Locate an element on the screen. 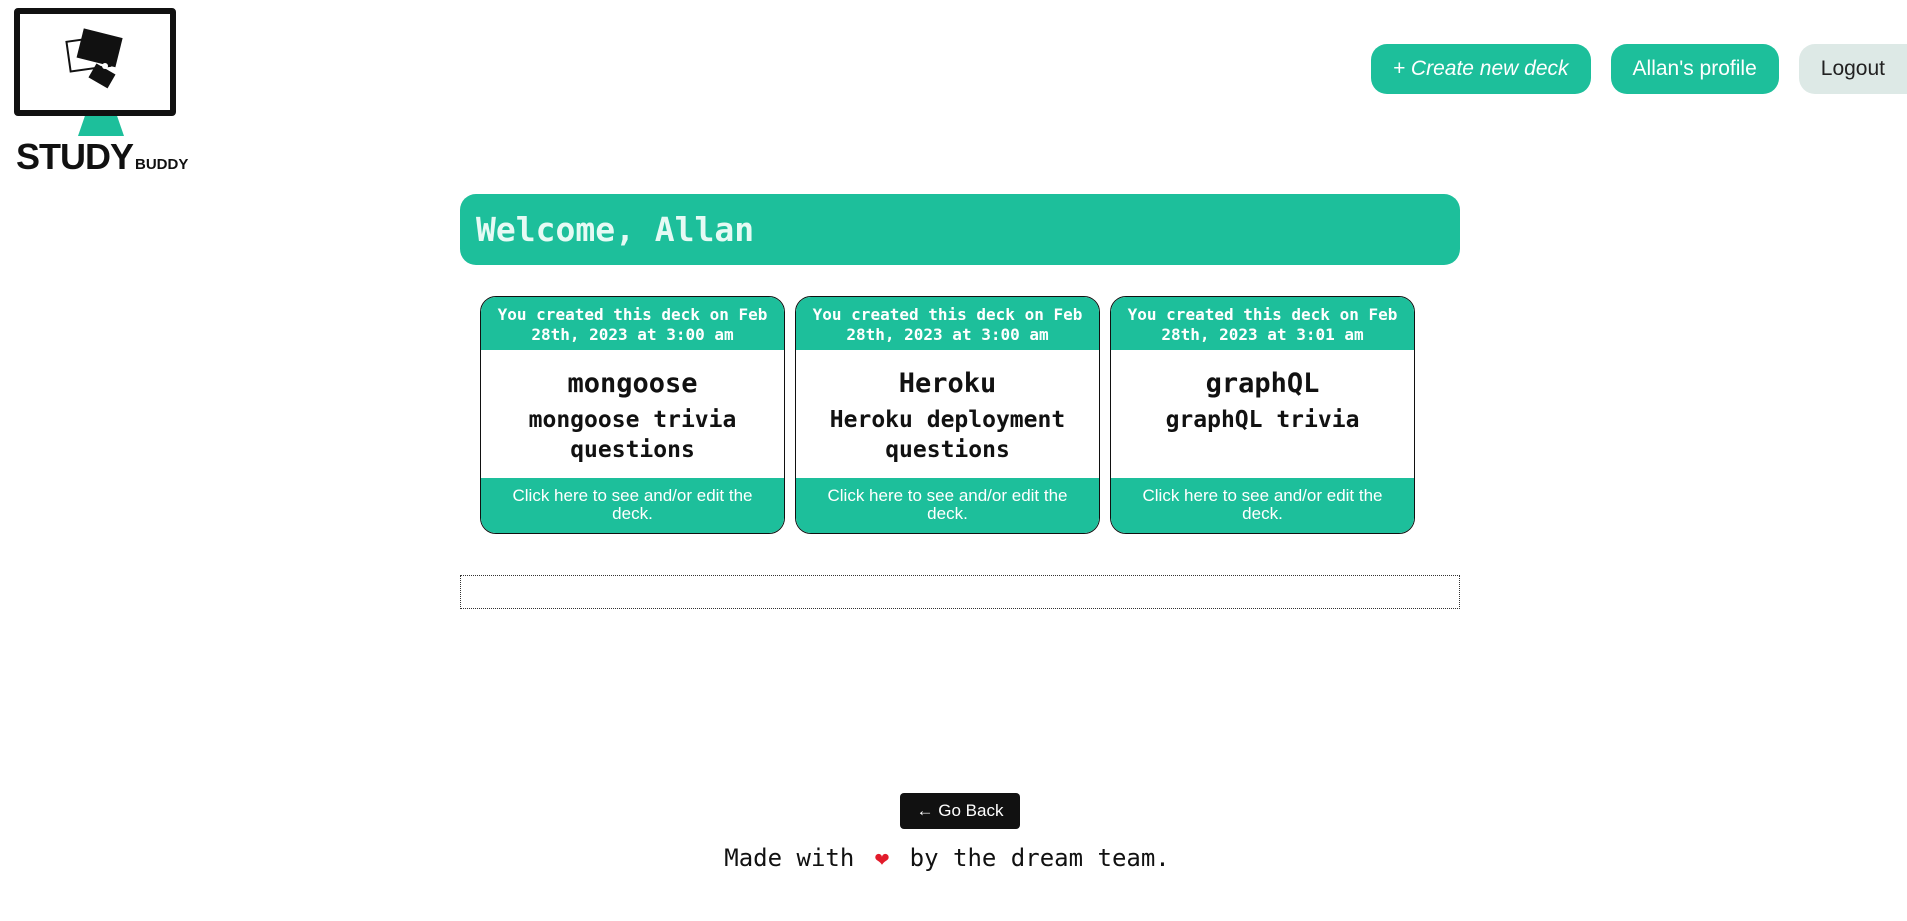 The image size is (1907, 921). brand-wordmark: STUDY BUDDY is located at coordinates (102, 157).